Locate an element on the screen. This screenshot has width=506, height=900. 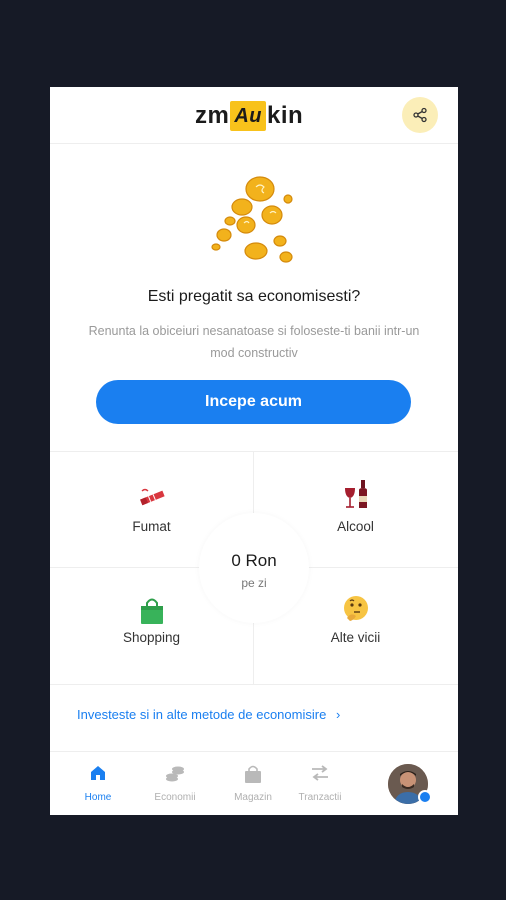
logo-text-right: kin is located at coordinates (285, 115).